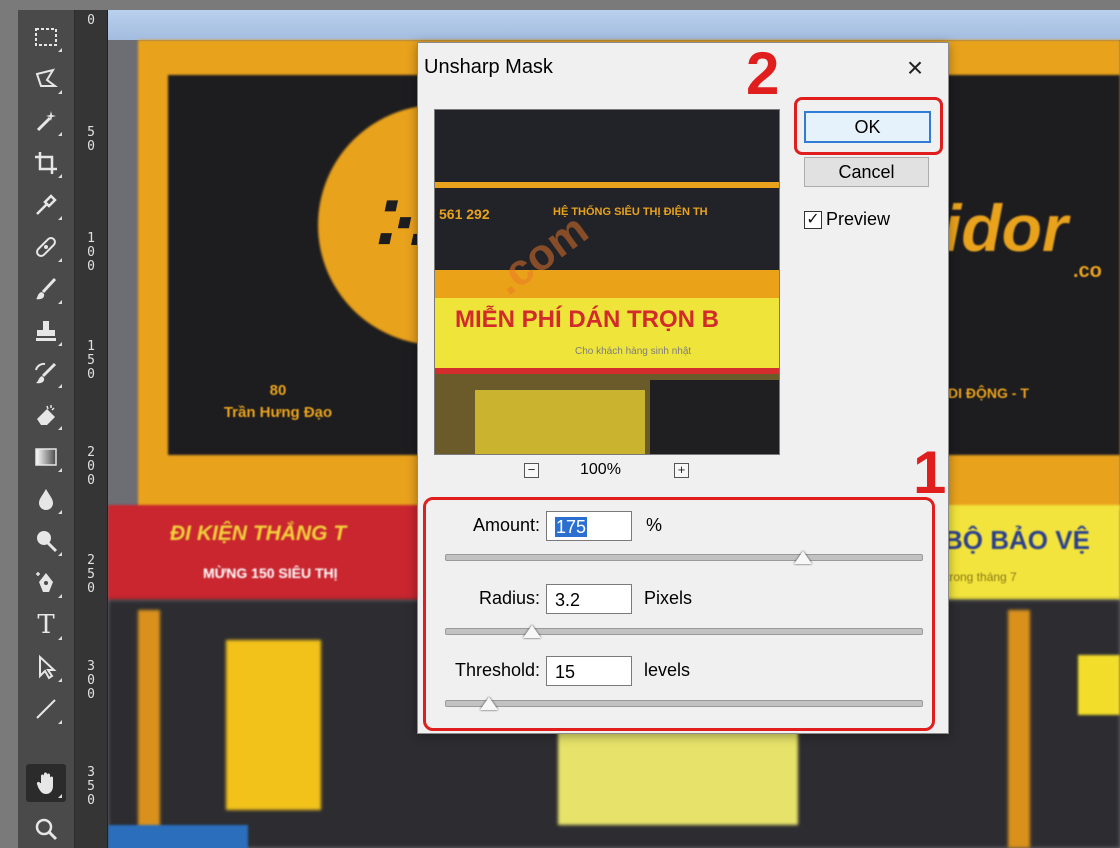  Describe the element at coordinates (866, 172) in the screenshot. I see `cancel-button: Cancel` at that location.